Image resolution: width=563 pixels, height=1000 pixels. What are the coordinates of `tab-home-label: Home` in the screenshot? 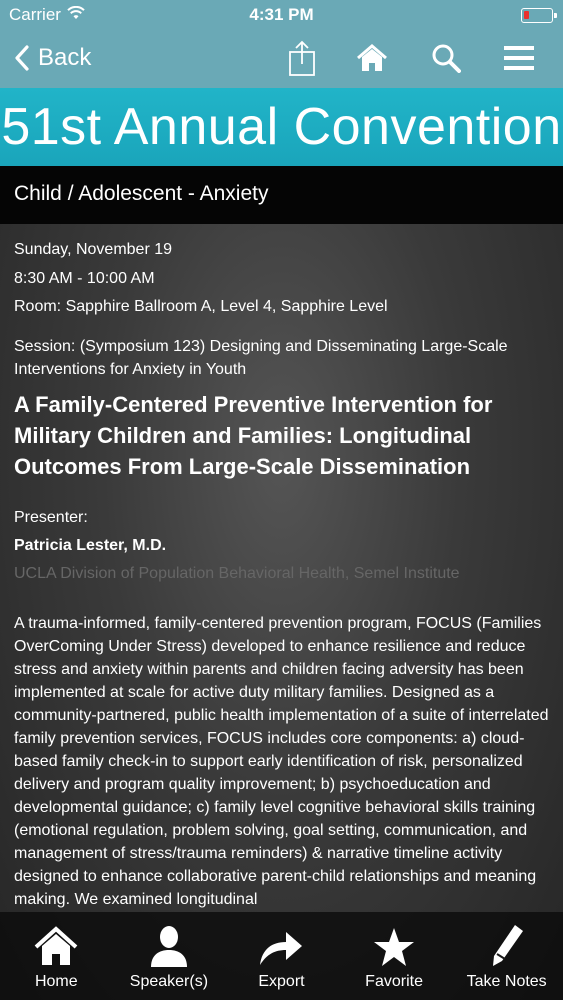 It's located at (56, 981).